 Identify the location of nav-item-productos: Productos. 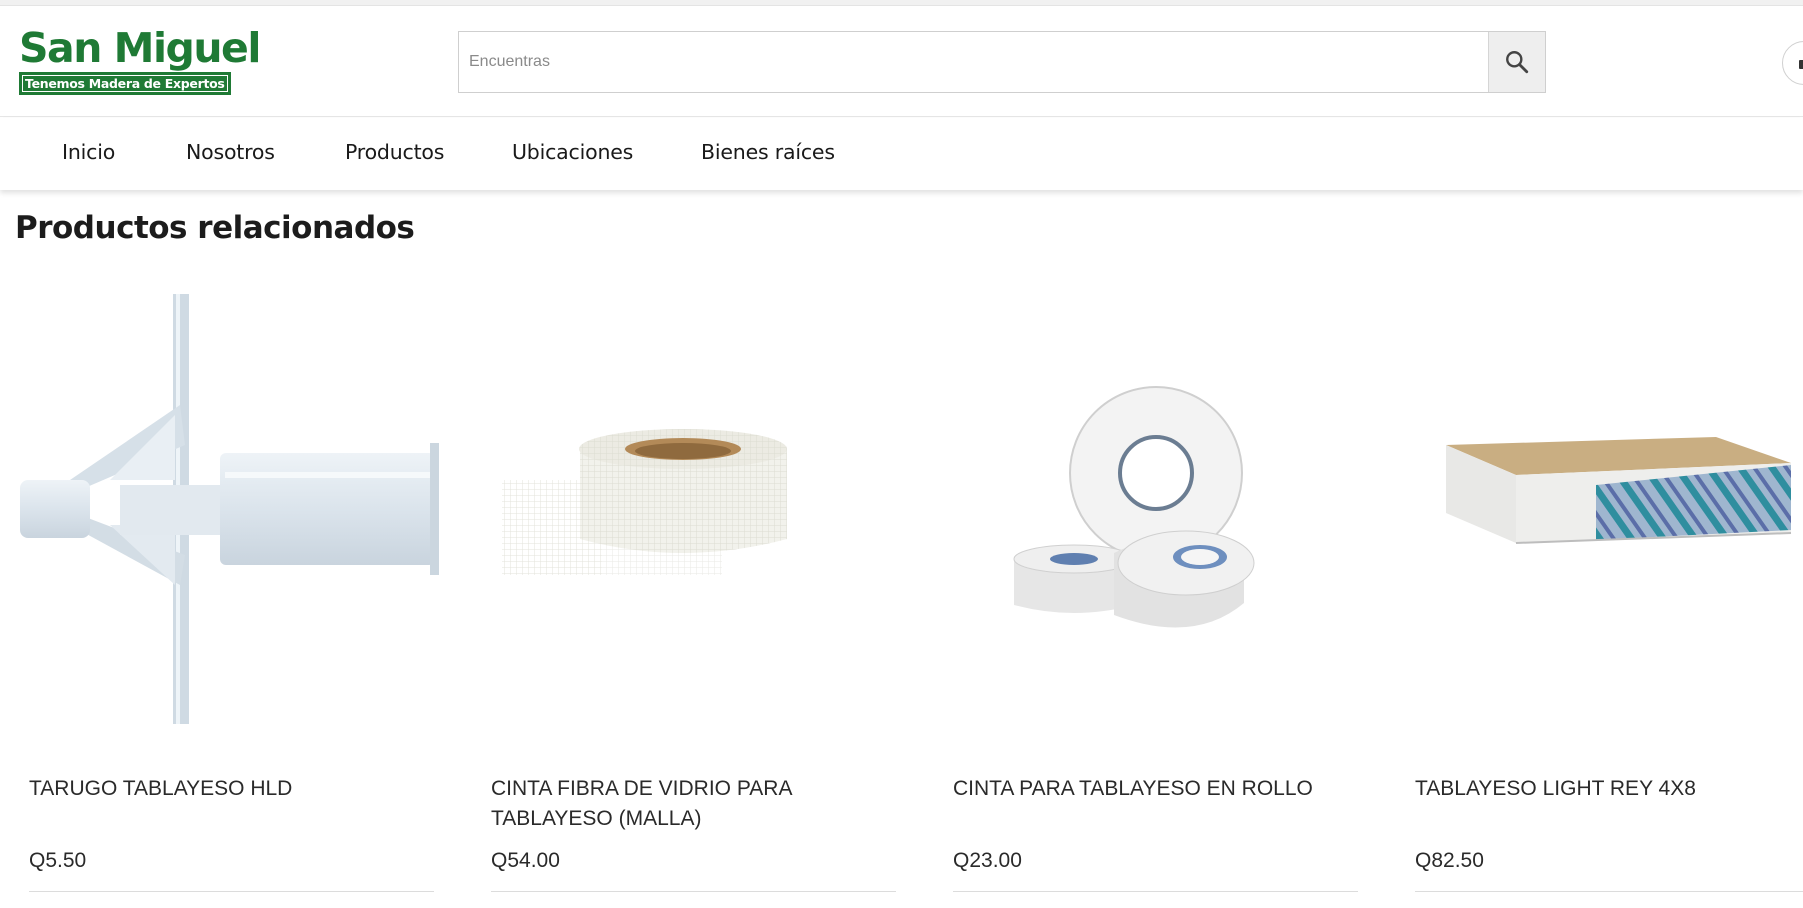
(394, 152).